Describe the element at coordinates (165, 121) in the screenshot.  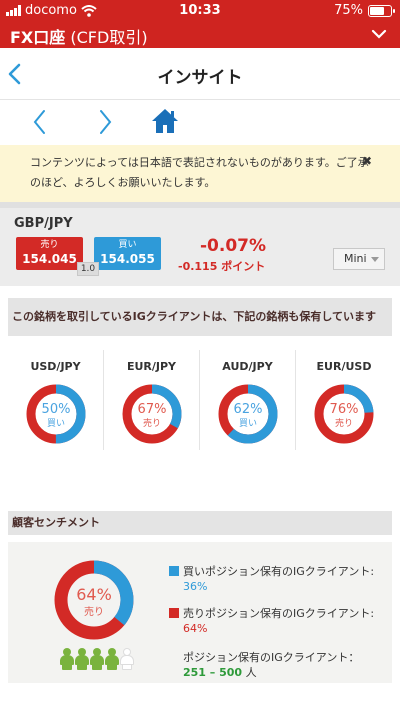
I see `home-icon` at that location.